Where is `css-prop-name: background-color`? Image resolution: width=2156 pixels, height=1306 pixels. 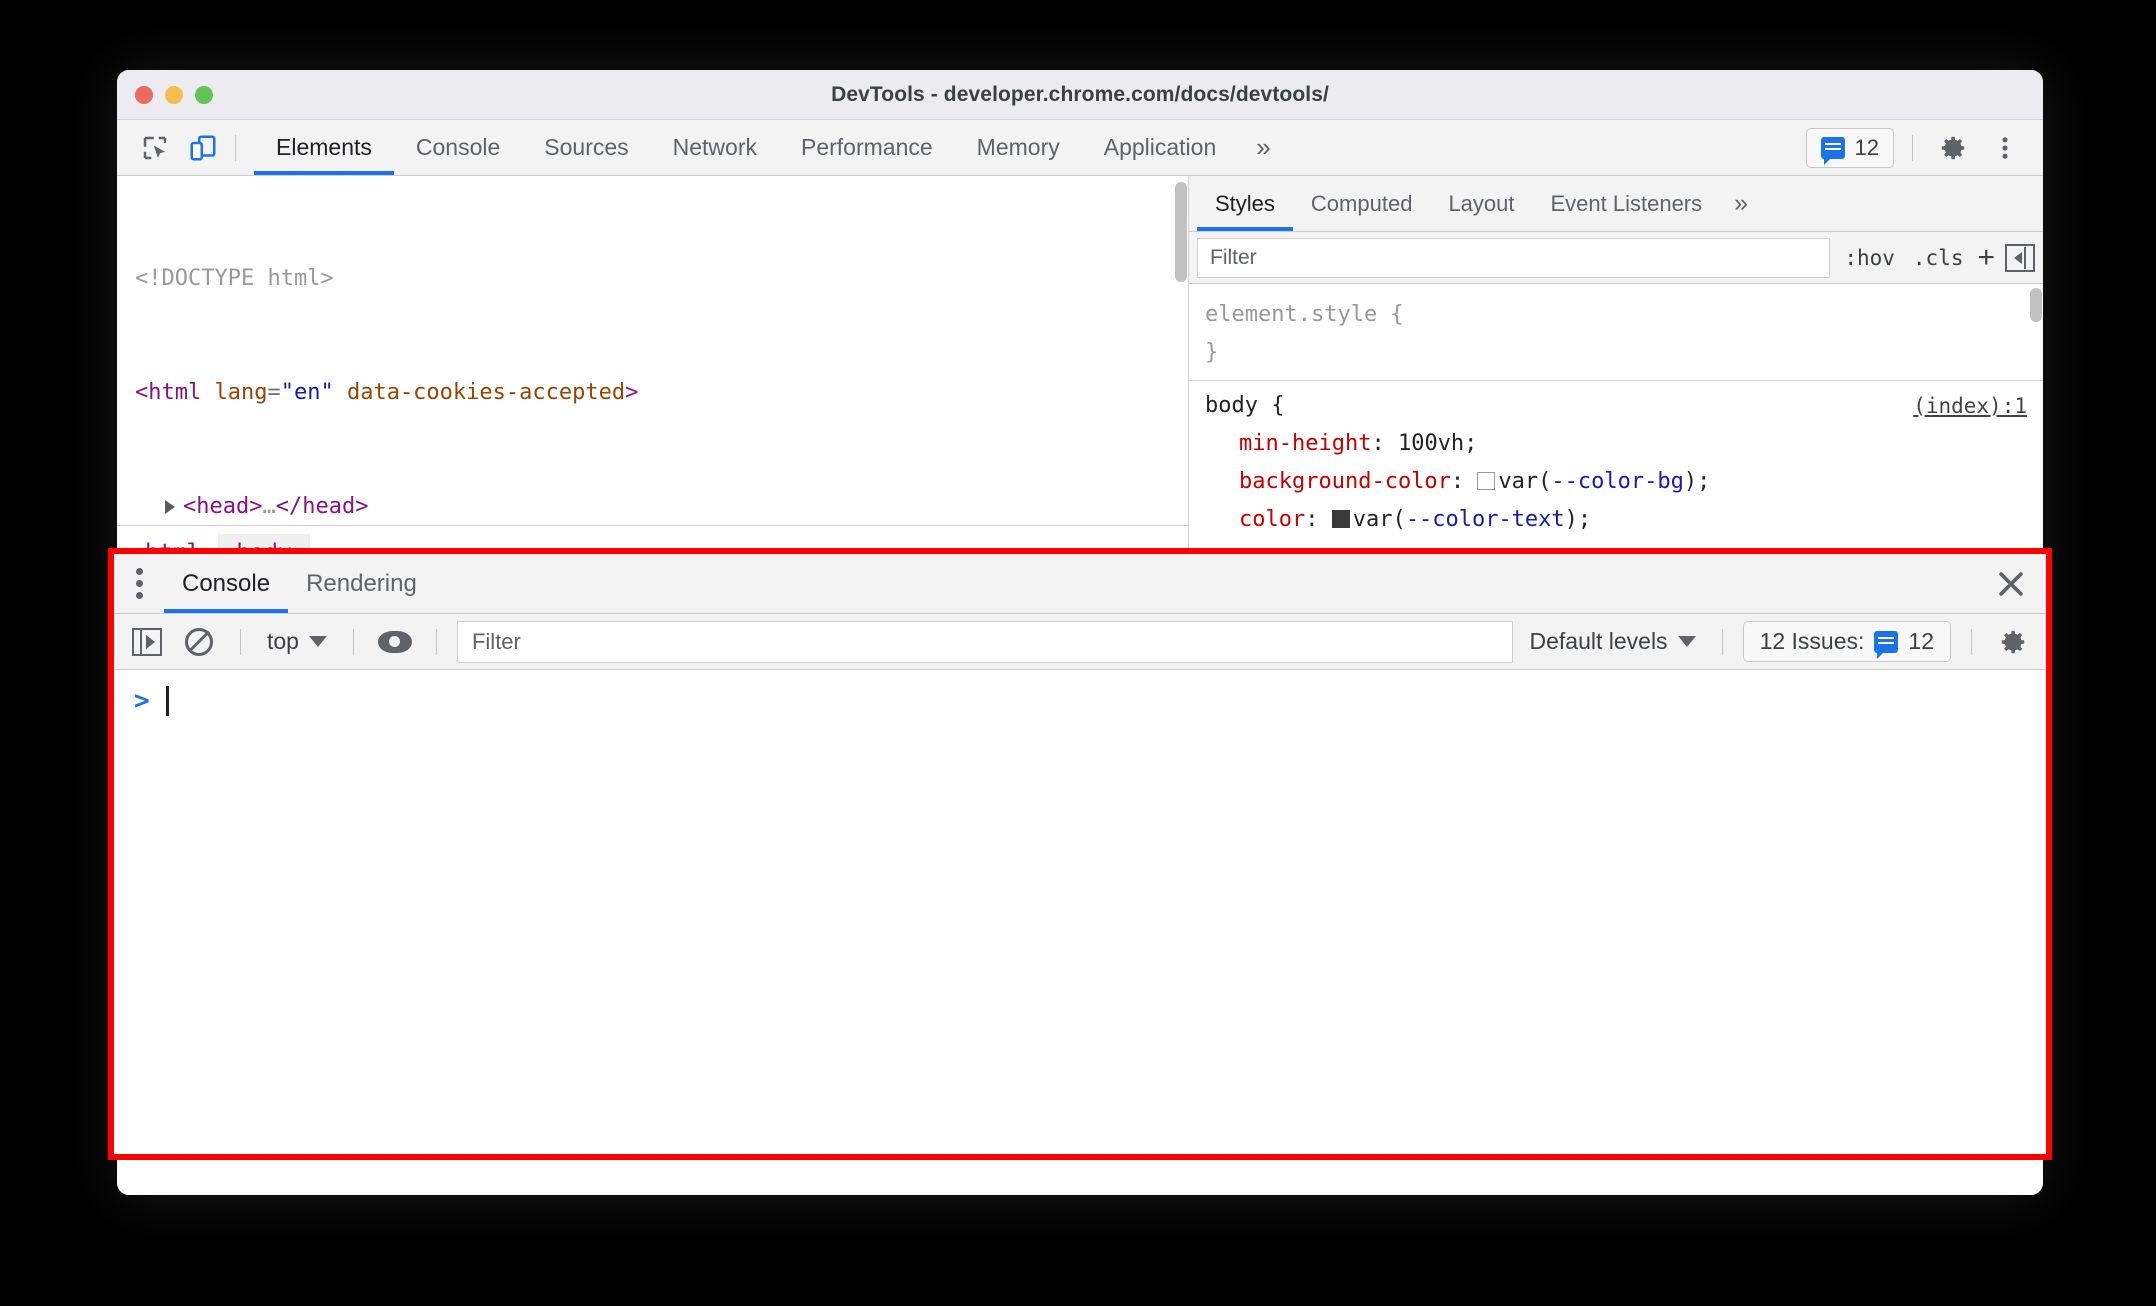 css-prop-name: background-color is located at coordinates (1345, 481).